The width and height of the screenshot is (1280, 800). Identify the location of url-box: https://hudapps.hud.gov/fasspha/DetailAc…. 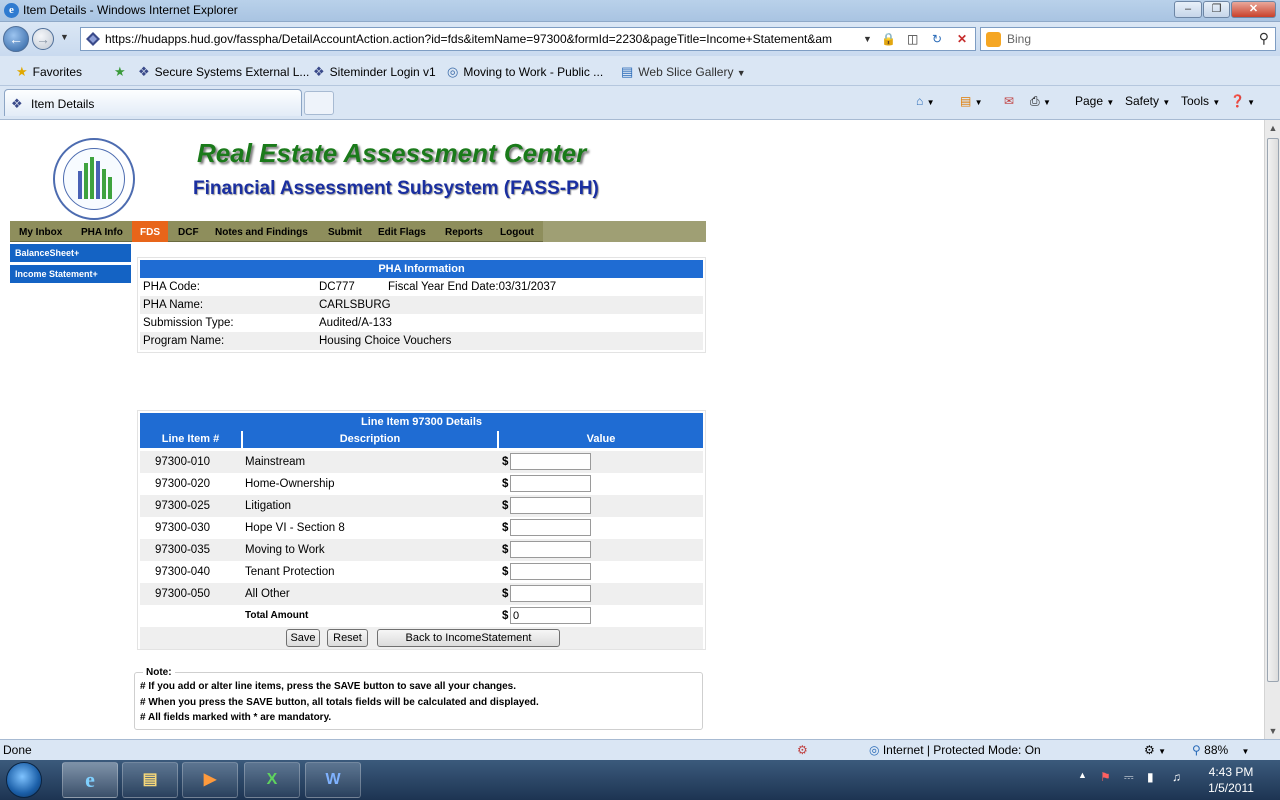
(528, 39).